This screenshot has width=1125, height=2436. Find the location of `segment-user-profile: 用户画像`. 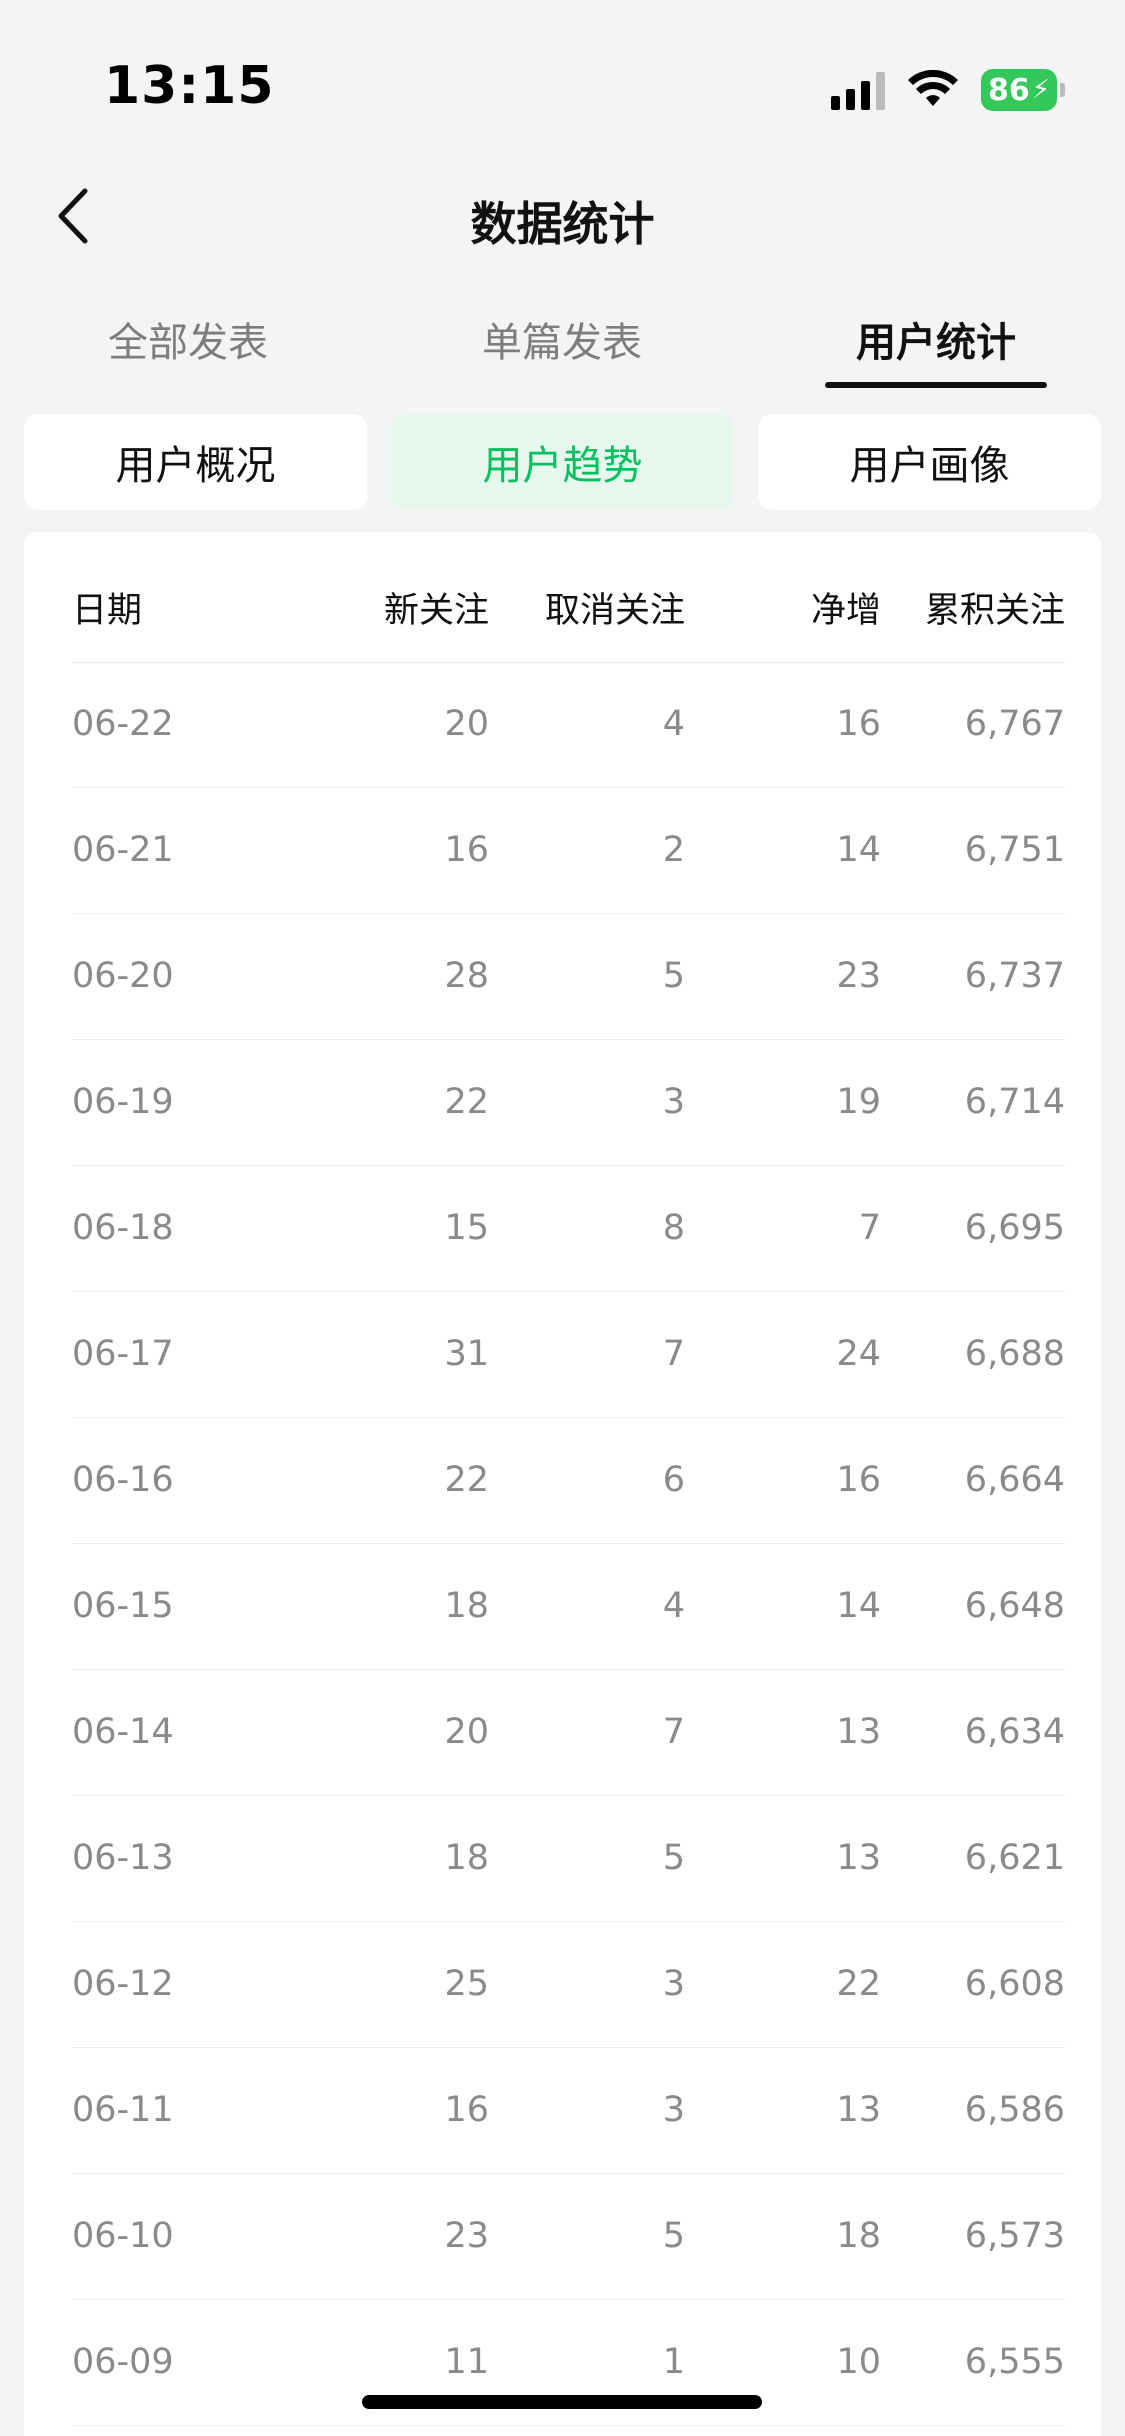

segment-user-profile: 用户画像 is located at coordinates (929, 462).